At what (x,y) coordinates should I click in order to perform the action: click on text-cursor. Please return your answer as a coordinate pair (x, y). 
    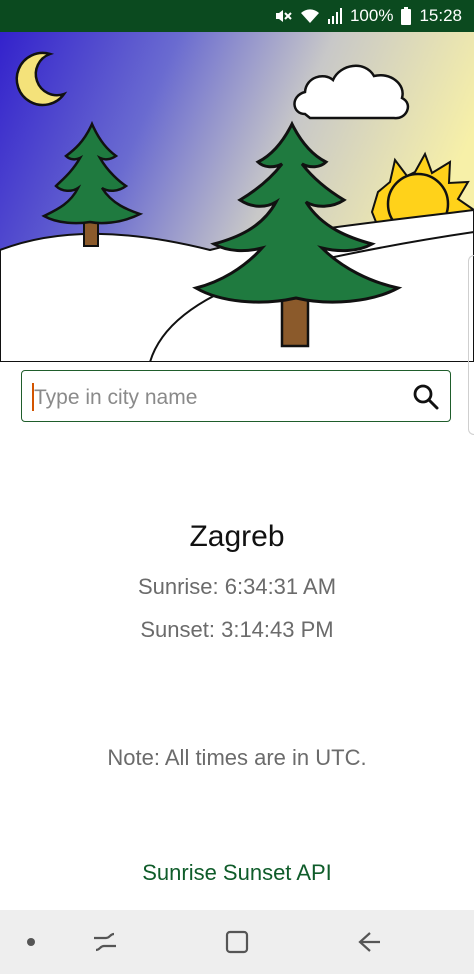
    Looking at the image, I should click on (33, 397).